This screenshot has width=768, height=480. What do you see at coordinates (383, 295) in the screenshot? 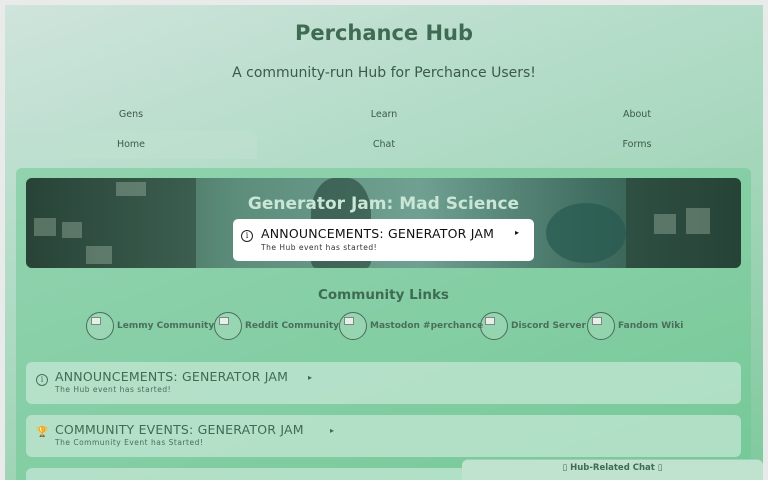
I see `community-links-heading: Community Links` at bounding box center [383, 295].